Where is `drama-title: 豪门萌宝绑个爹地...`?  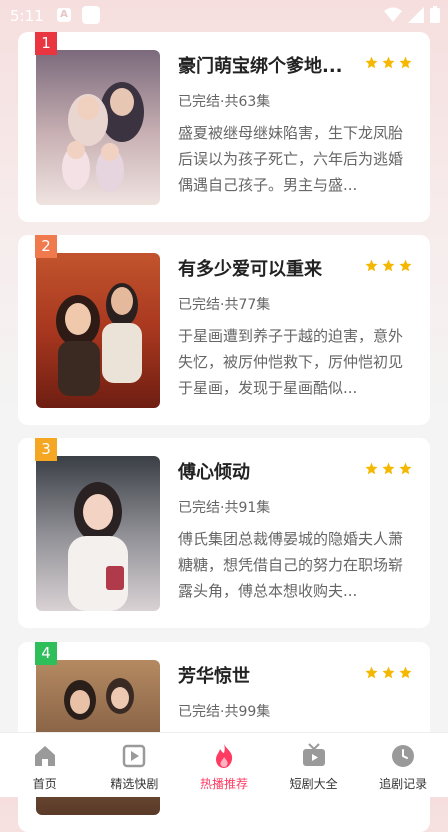
drama-title: 豪门萌宝绑个爹地... is located at coordinates (260, 66).